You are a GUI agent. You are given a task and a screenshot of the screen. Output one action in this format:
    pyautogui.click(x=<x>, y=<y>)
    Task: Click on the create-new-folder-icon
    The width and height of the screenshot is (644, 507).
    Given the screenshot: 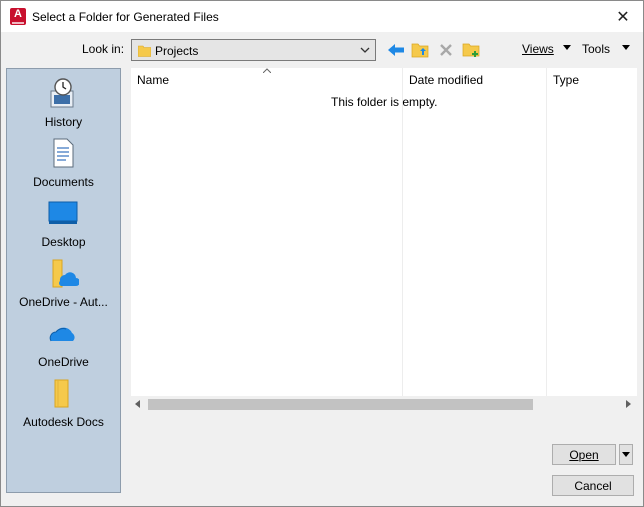 What is the action you would take?
    pyautogui.click(x=471, y=50)
    